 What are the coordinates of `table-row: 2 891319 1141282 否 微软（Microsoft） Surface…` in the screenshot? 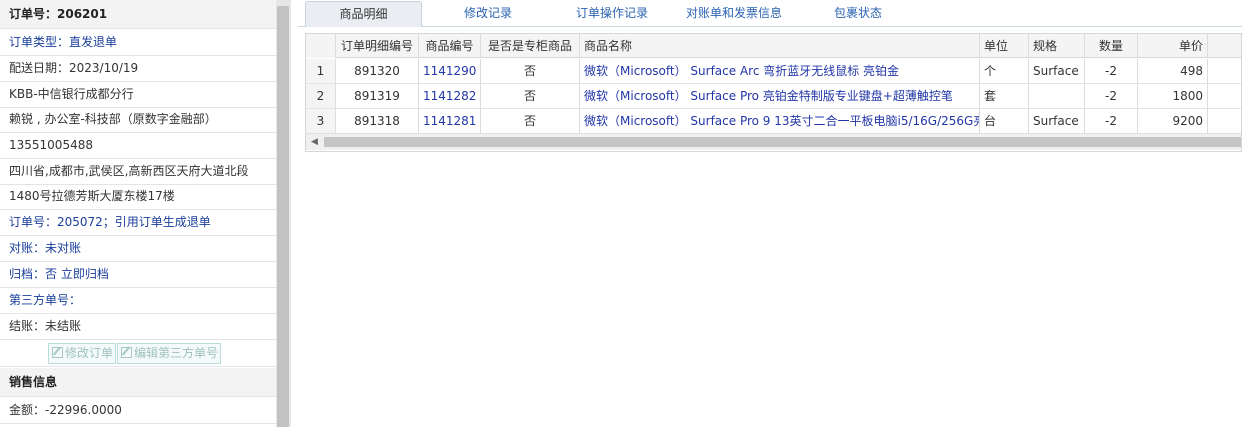 It's located at (773, 96).